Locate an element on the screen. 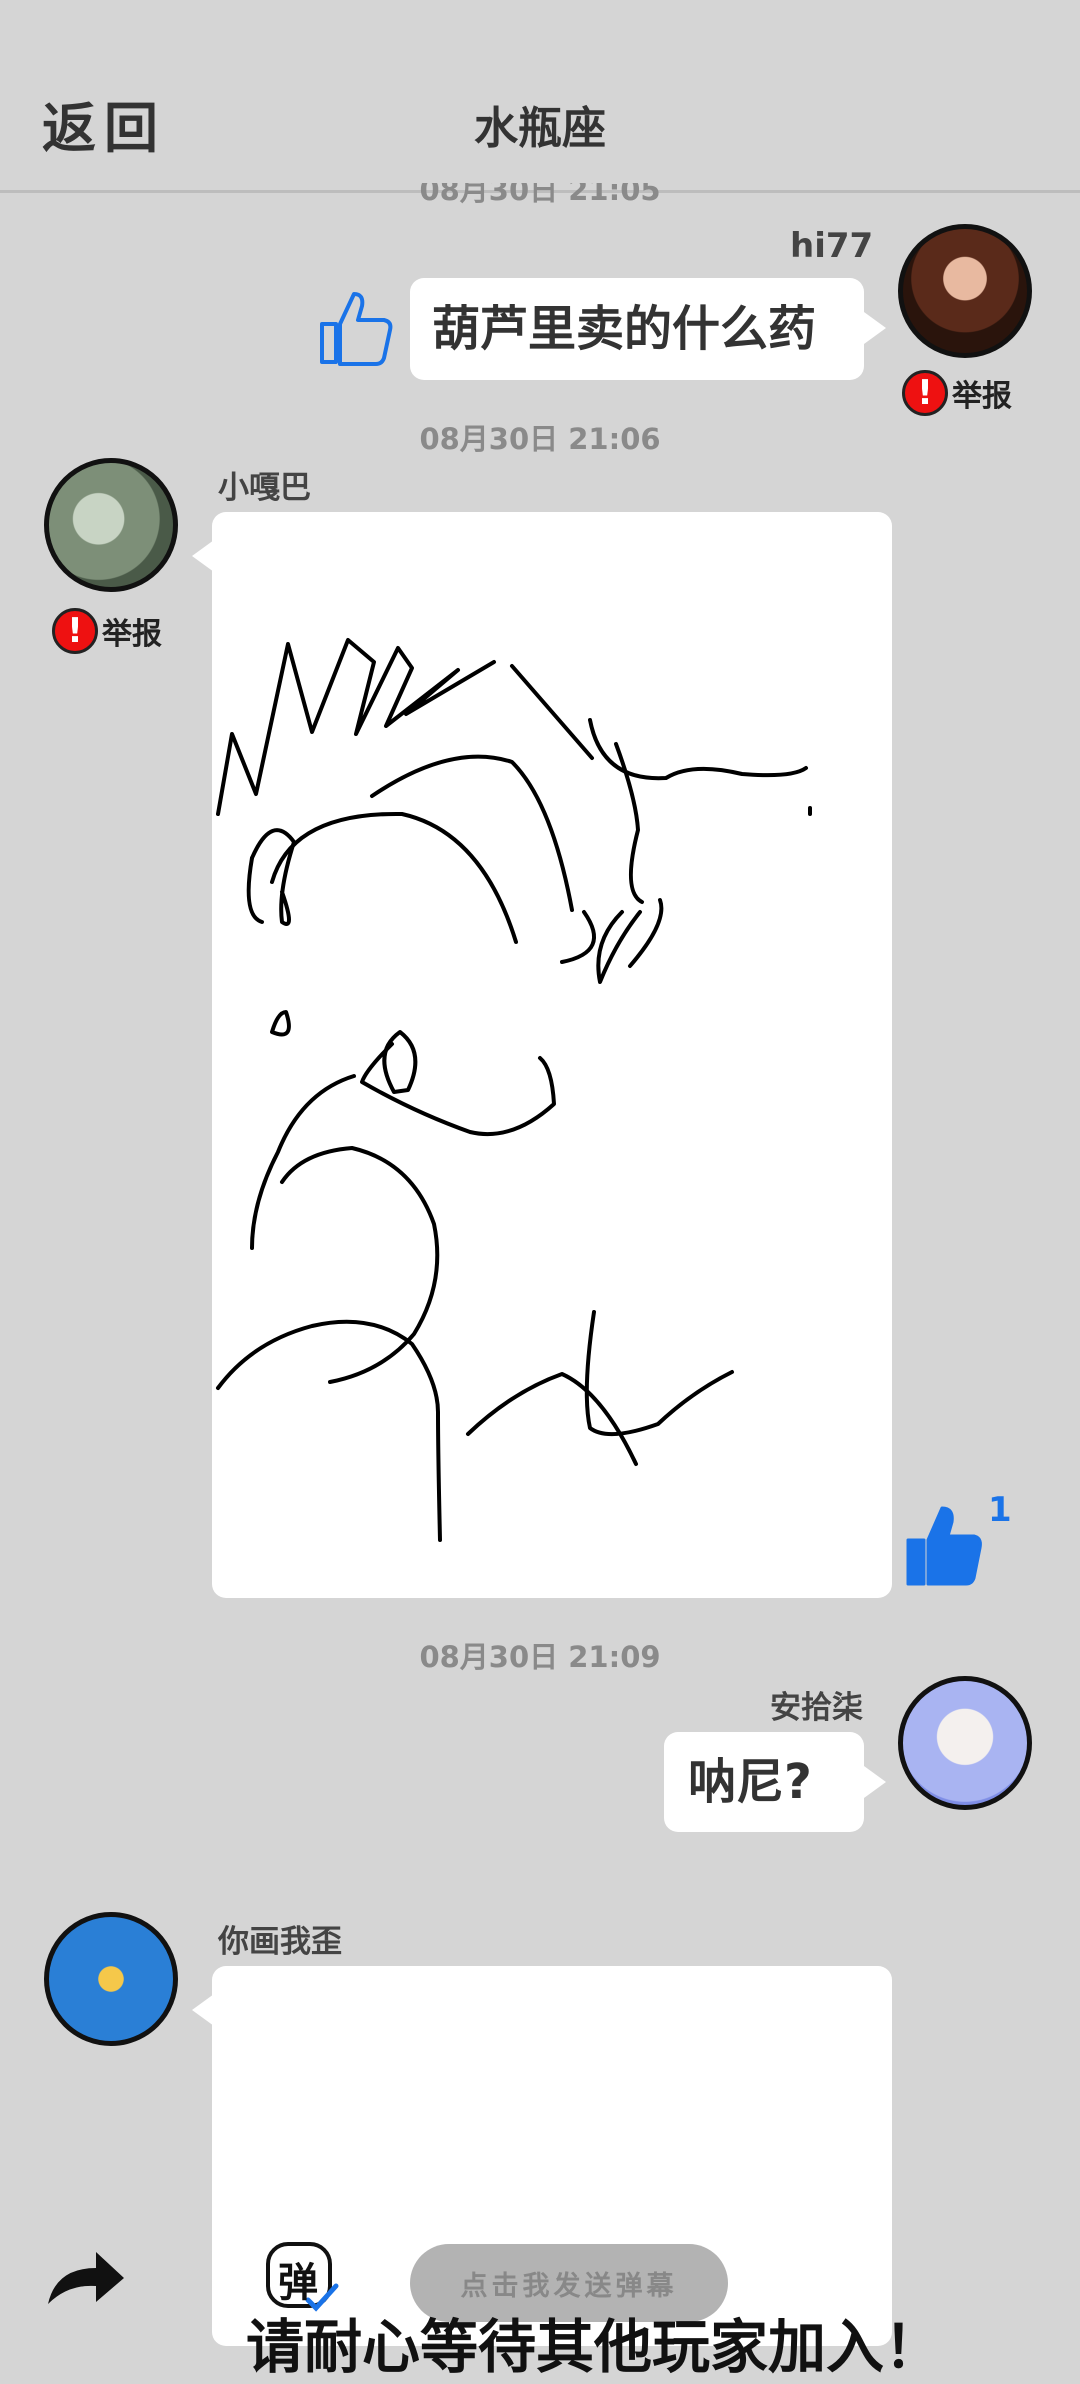 This screenshot has height=2384, width=1080. timestamp: 08月30日 21:09 is located at coordinates (540, 1657).